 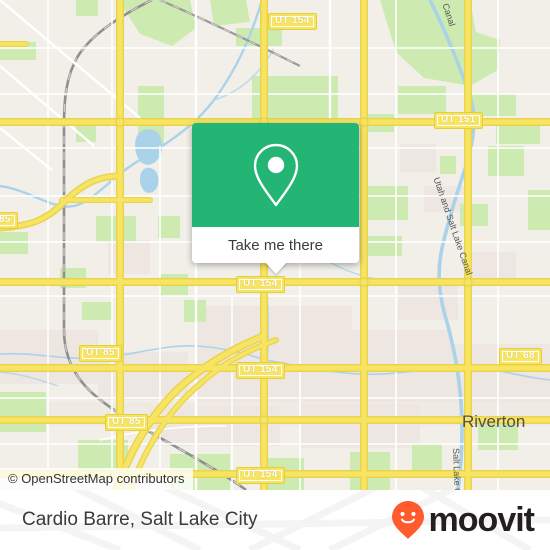 I want to click on shield-ut-154-mid: UT 154, so click(x=260, y=284).